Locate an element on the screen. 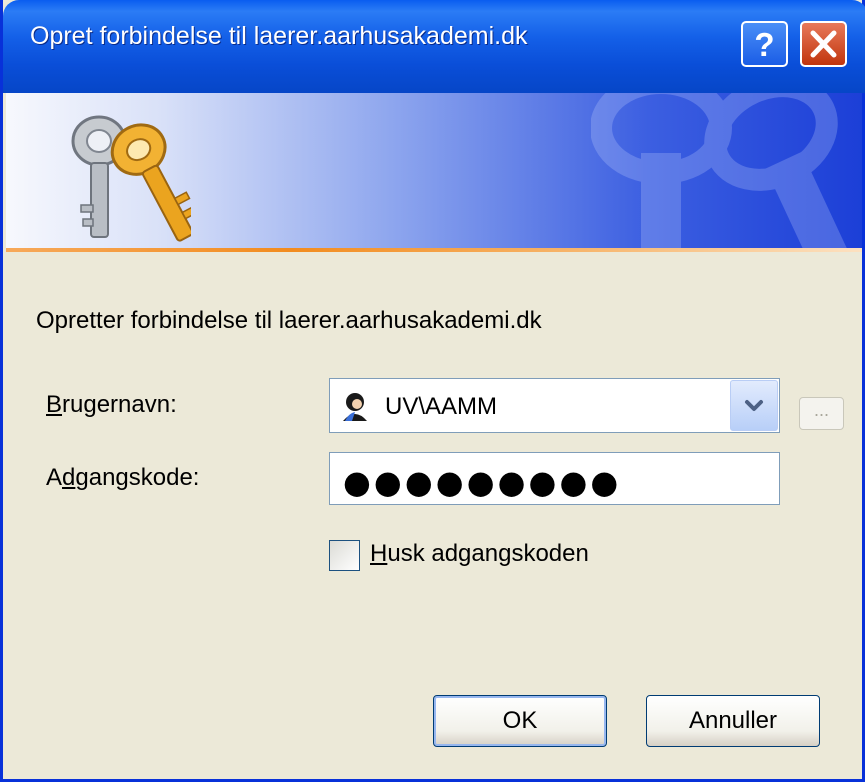 The image size is (865, 782). remember-label-text: usk adgangskoden is located at coordinates (488, 553).